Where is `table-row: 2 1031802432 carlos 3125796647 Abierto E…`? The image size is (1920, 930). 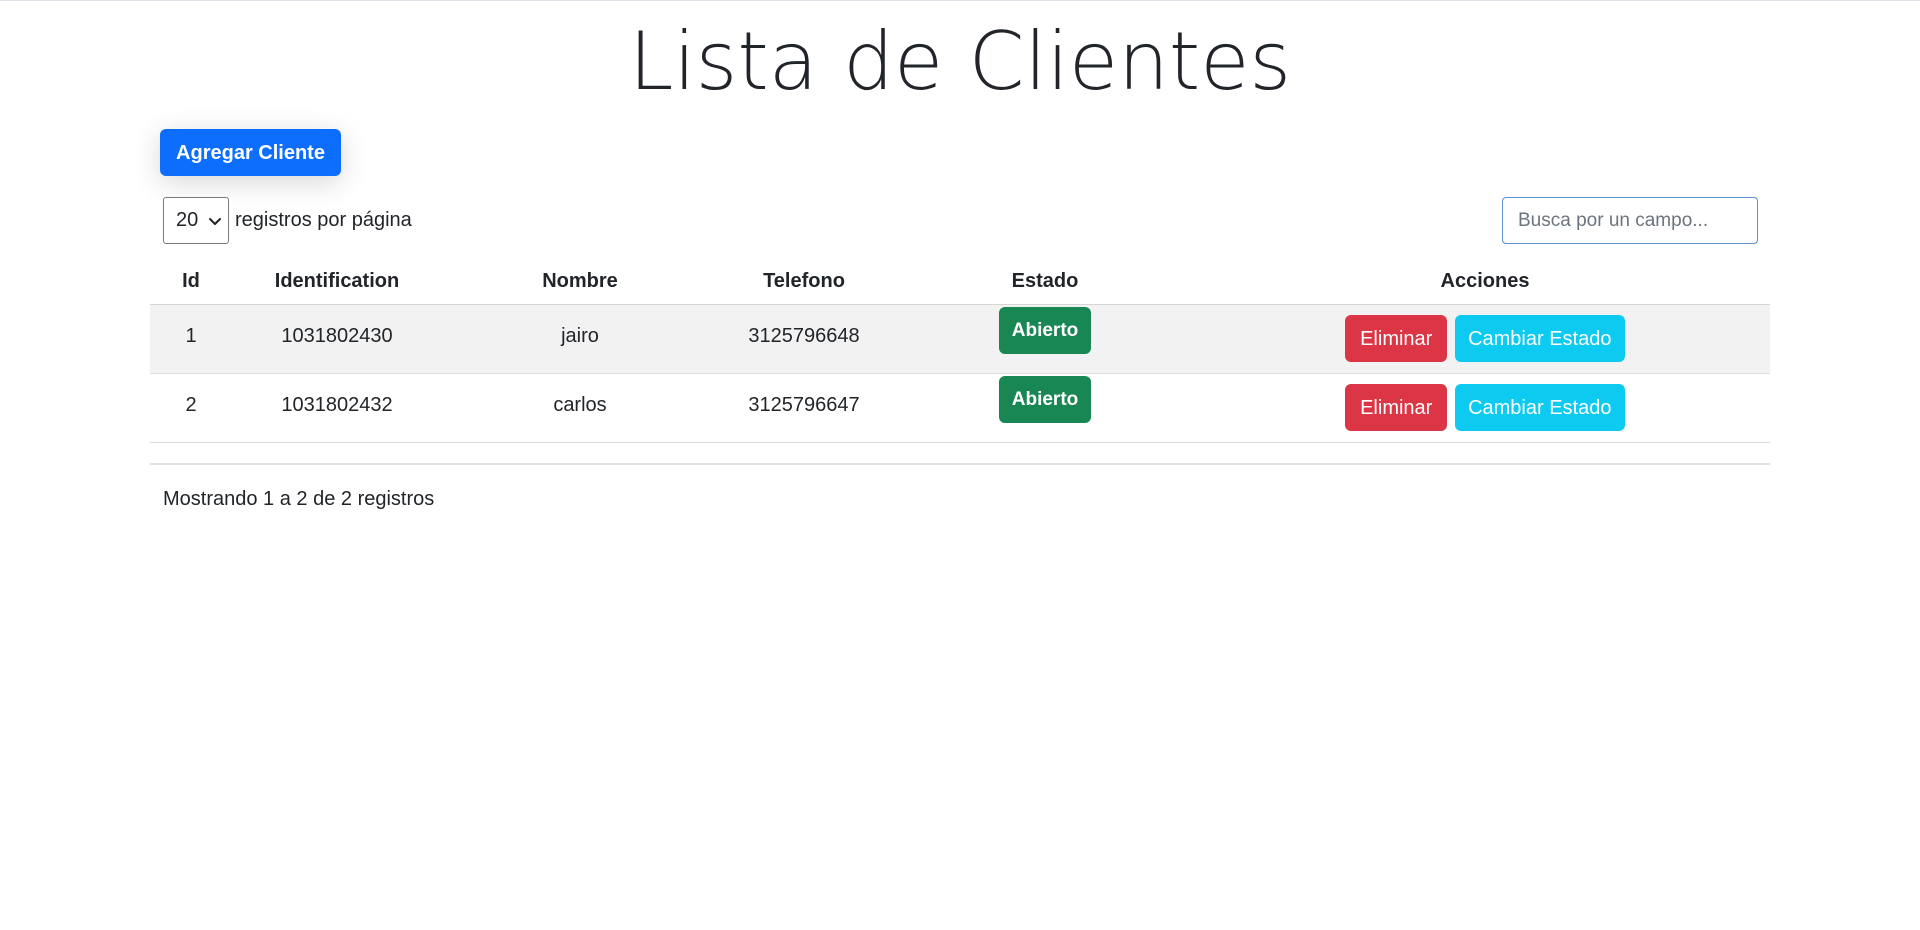 table-row: 2 1031802432 carlos 3125796647 Abierto E… is located at coordinates (960, 408).